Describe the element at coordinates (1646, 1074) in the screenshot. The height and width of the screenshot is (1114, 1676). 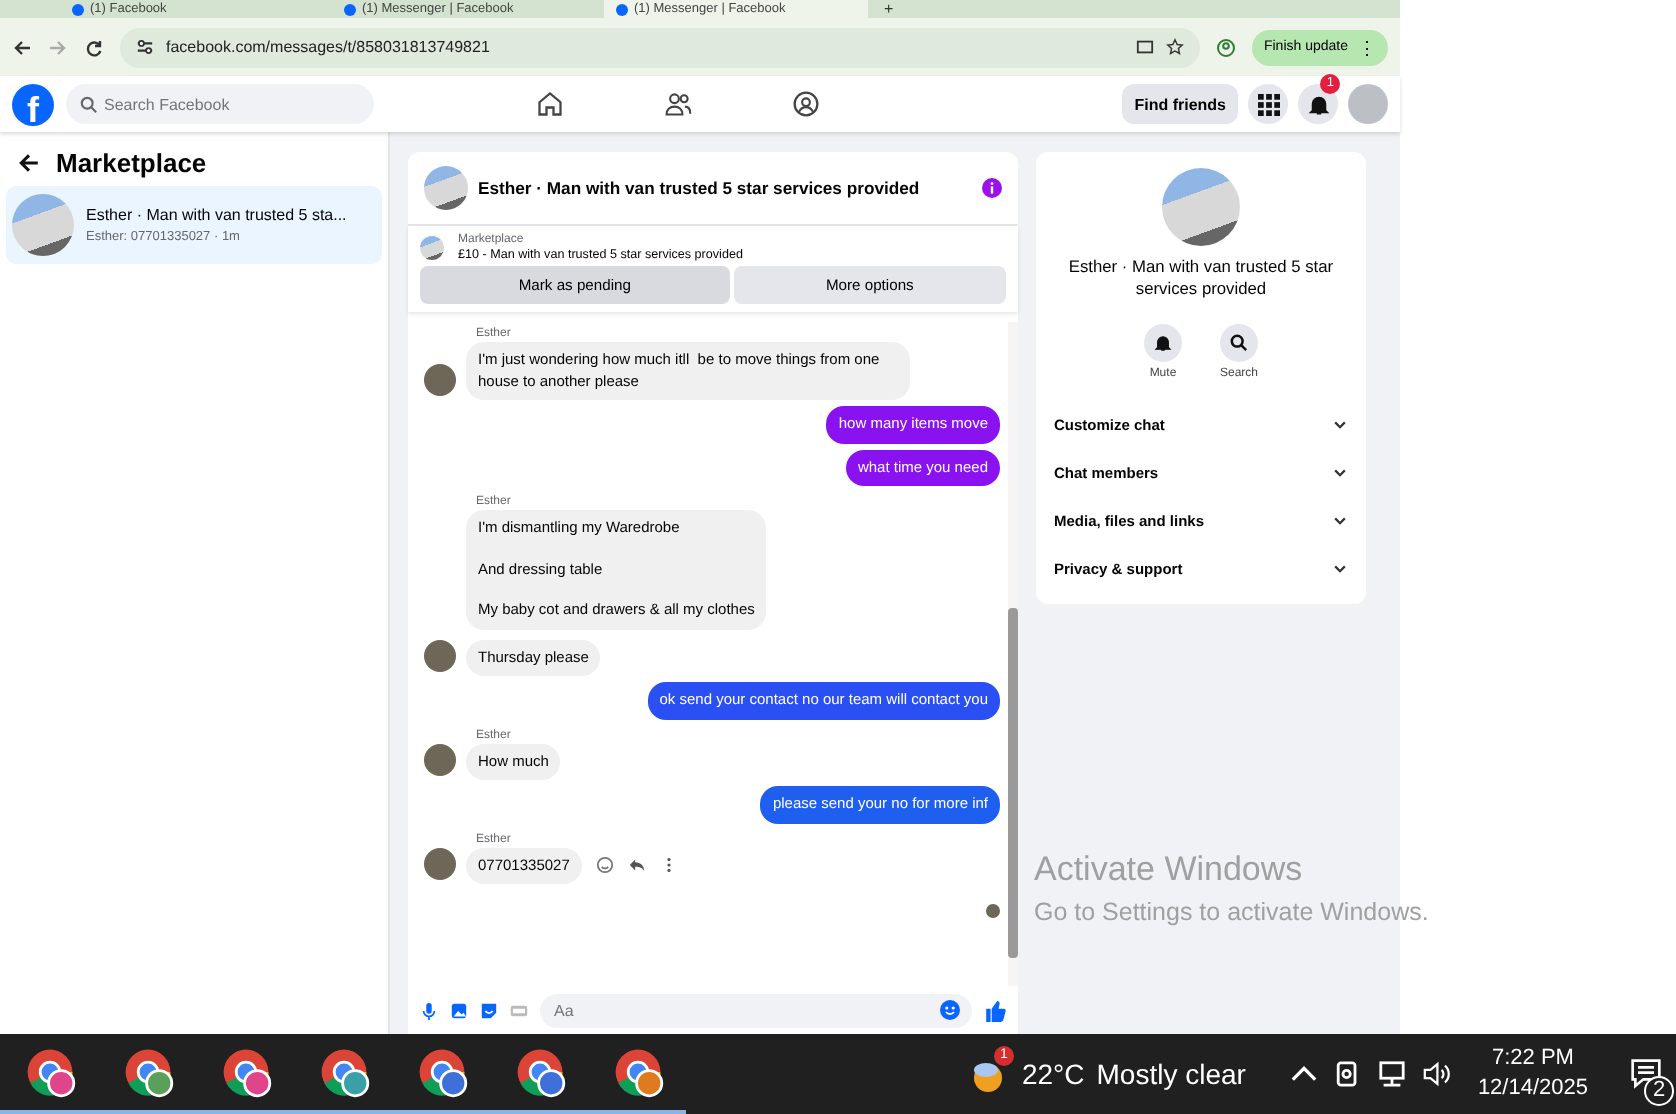
I see `notification-center-button: 2` at that location.